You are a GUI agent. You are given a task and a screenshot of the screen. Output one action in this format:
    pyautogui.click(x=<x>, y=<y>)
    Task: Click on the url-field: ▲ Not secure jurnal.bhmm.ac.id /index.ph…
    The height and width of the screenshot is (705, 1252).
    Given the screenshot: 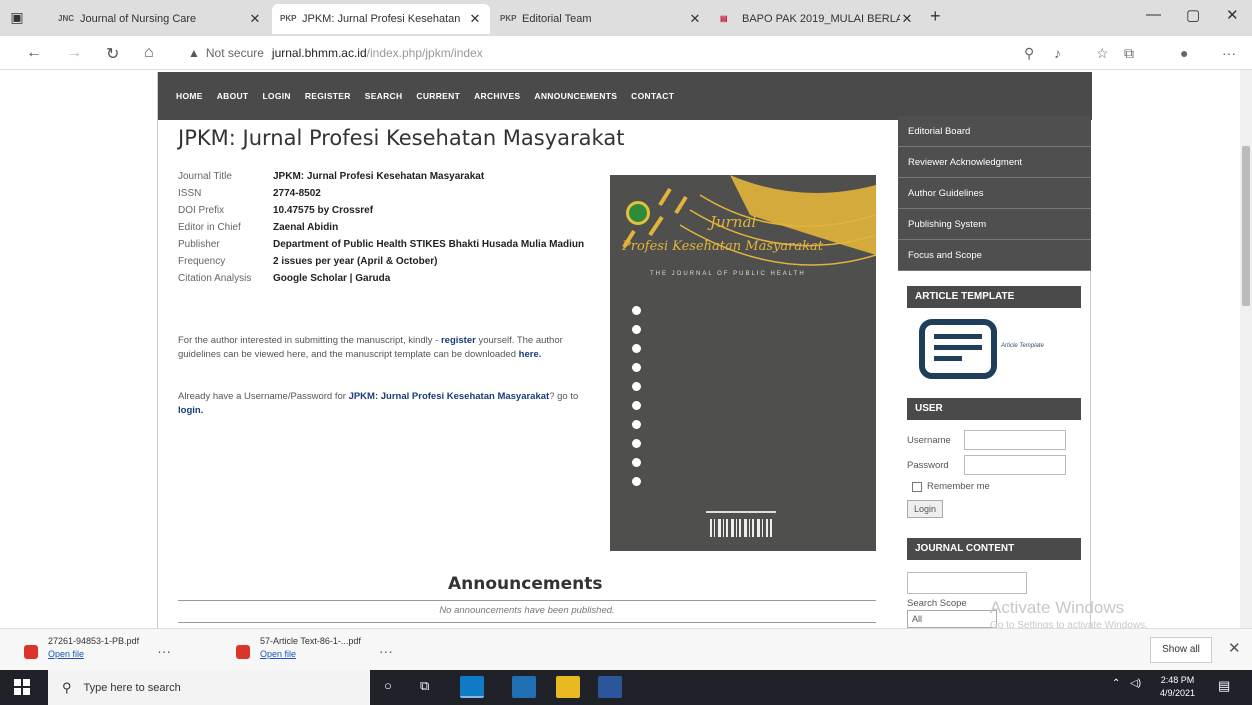 What is the action you would take?
    pyautogui.click(x=618, y=53)
    